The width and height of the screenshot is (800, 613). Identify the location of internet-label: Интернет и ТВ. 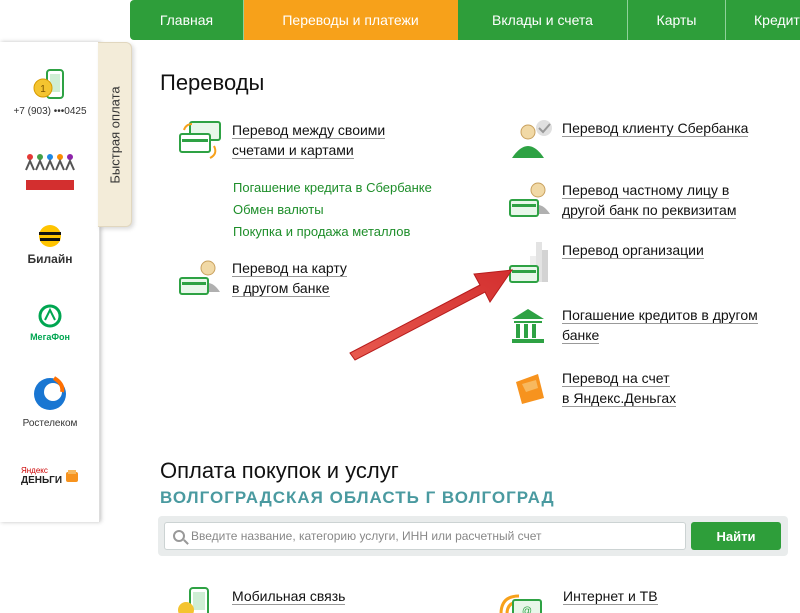
(610, 596).